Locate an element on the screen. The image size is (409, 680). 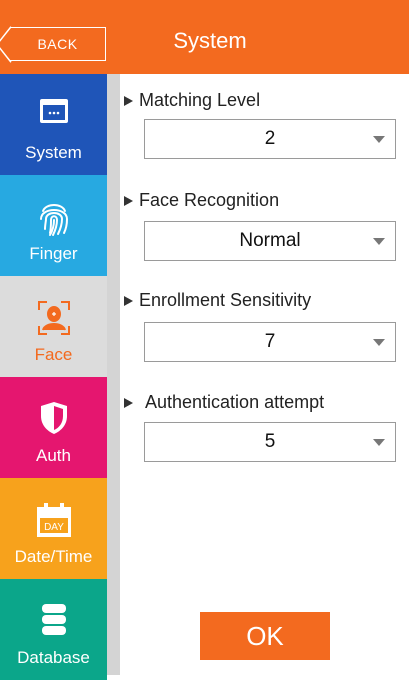
face-recognition-select: Normal is located at coordinates (270, 241).